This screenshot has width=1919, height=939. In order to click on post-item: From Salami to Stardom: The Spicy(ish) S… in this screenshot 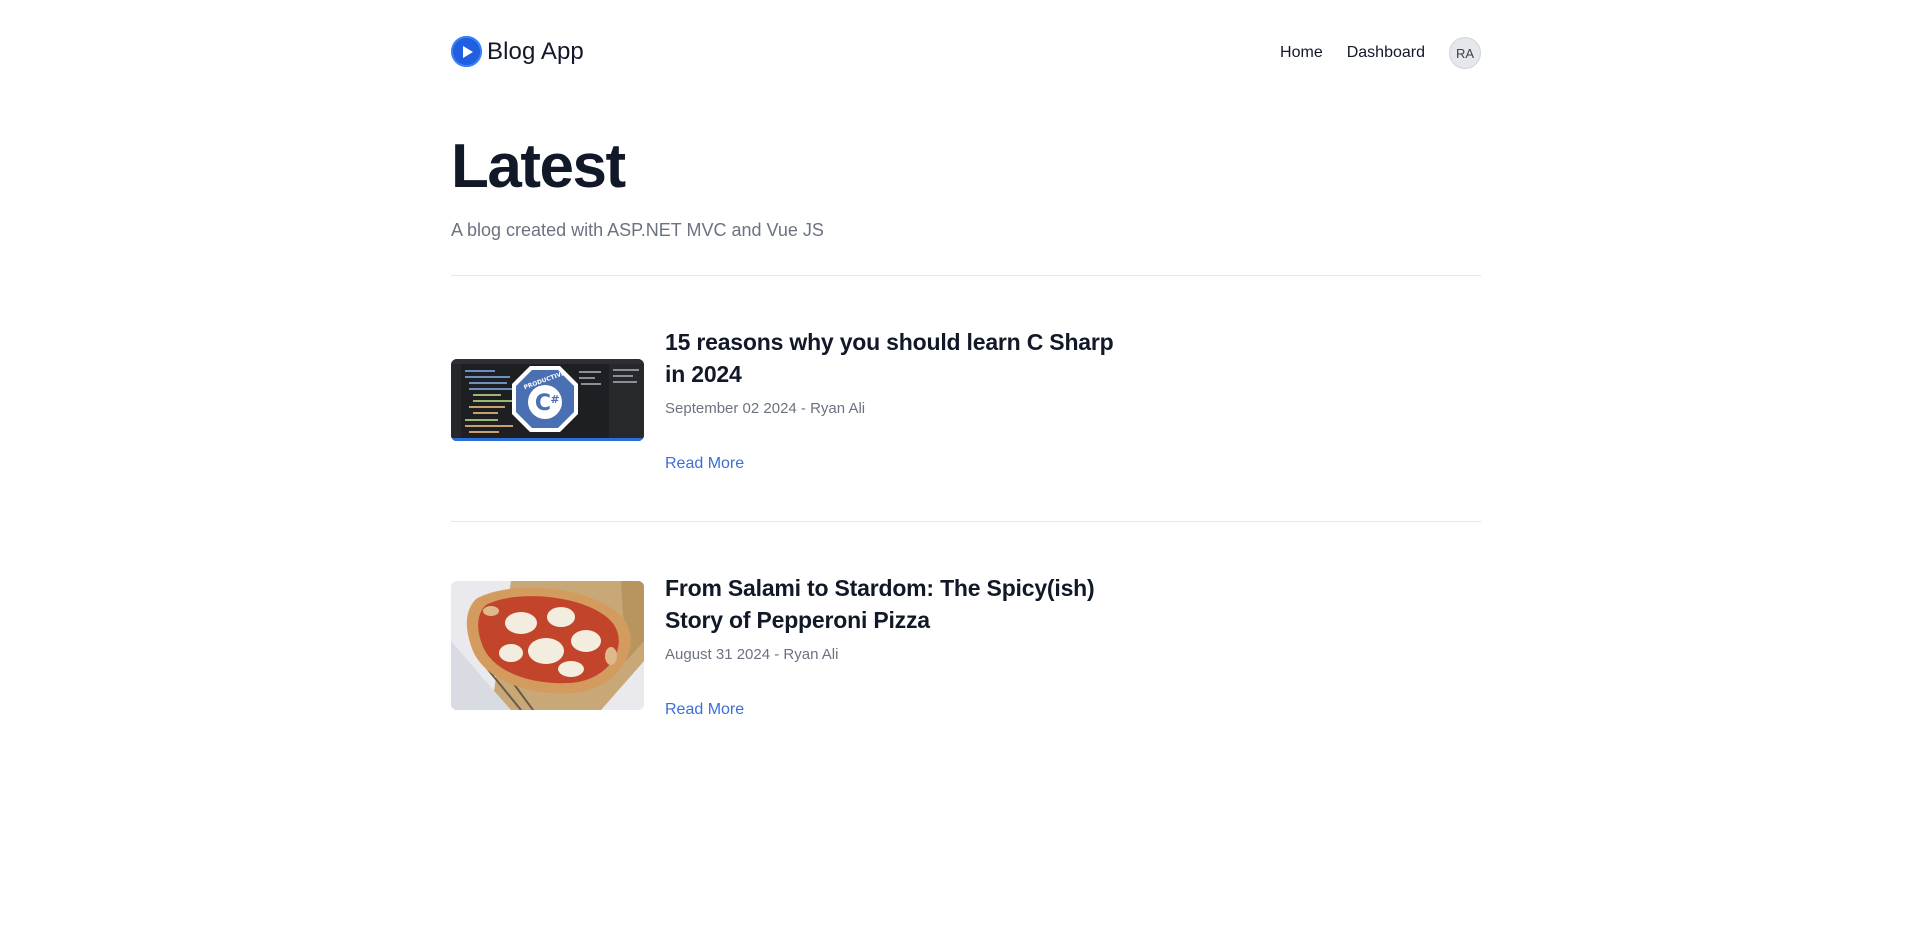, I will do `click(966, 644)`.